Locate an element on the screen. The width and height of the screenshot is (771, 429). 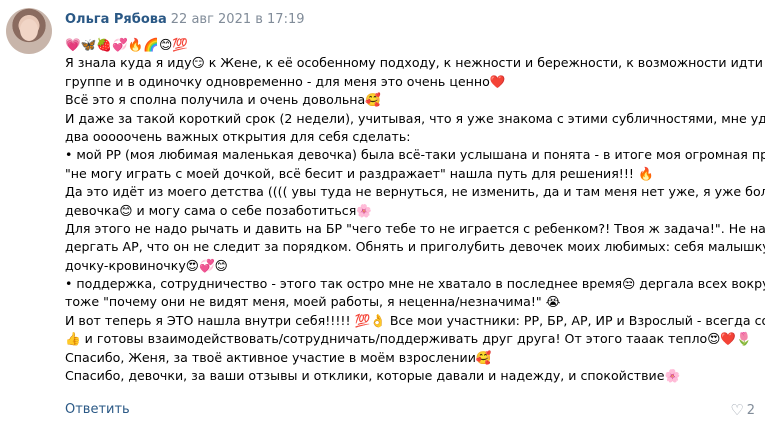
like-button: ♡ 2 is located at coordinates (742, 410).